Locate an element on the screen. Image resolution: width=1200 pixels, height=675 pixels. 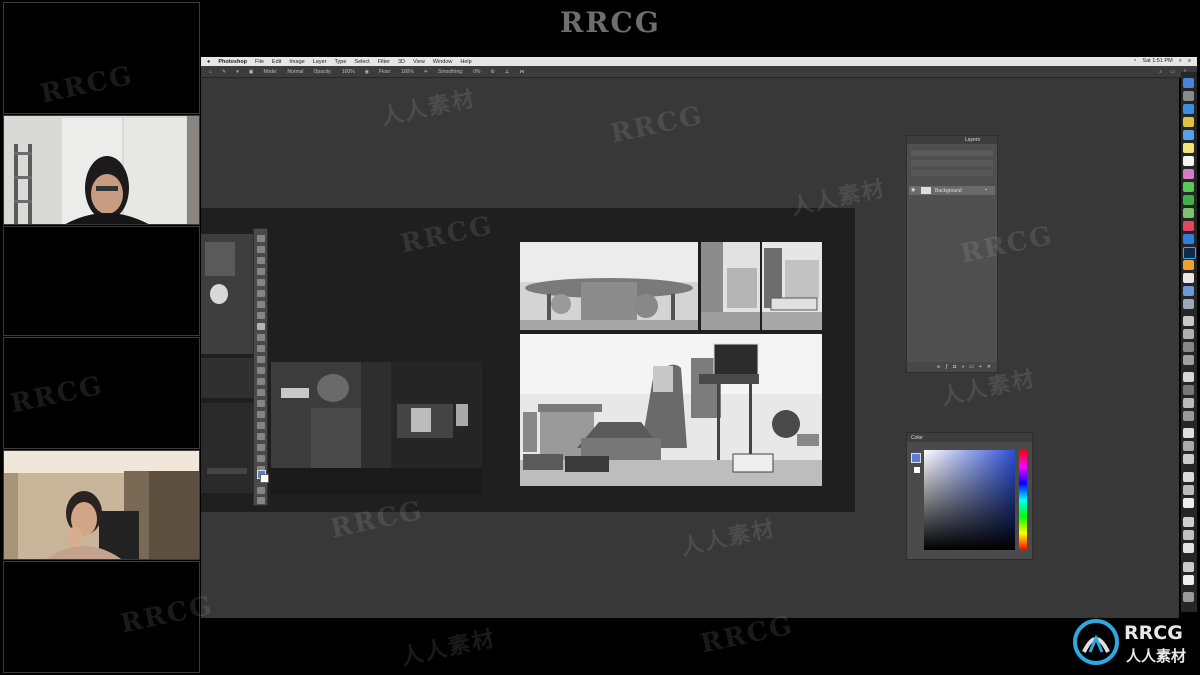
video-tile-participant is located at coordinates (101, 505).